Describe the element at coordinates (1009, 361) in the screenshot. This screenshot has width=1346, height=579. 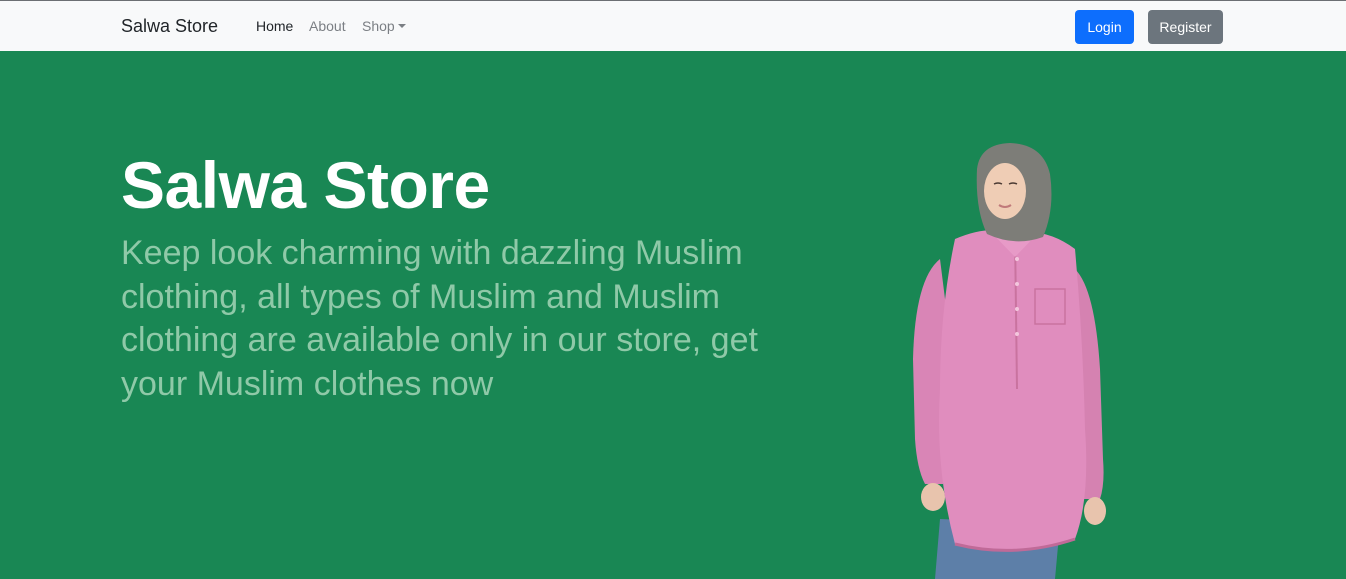
I see `hero-model-image` at that location.